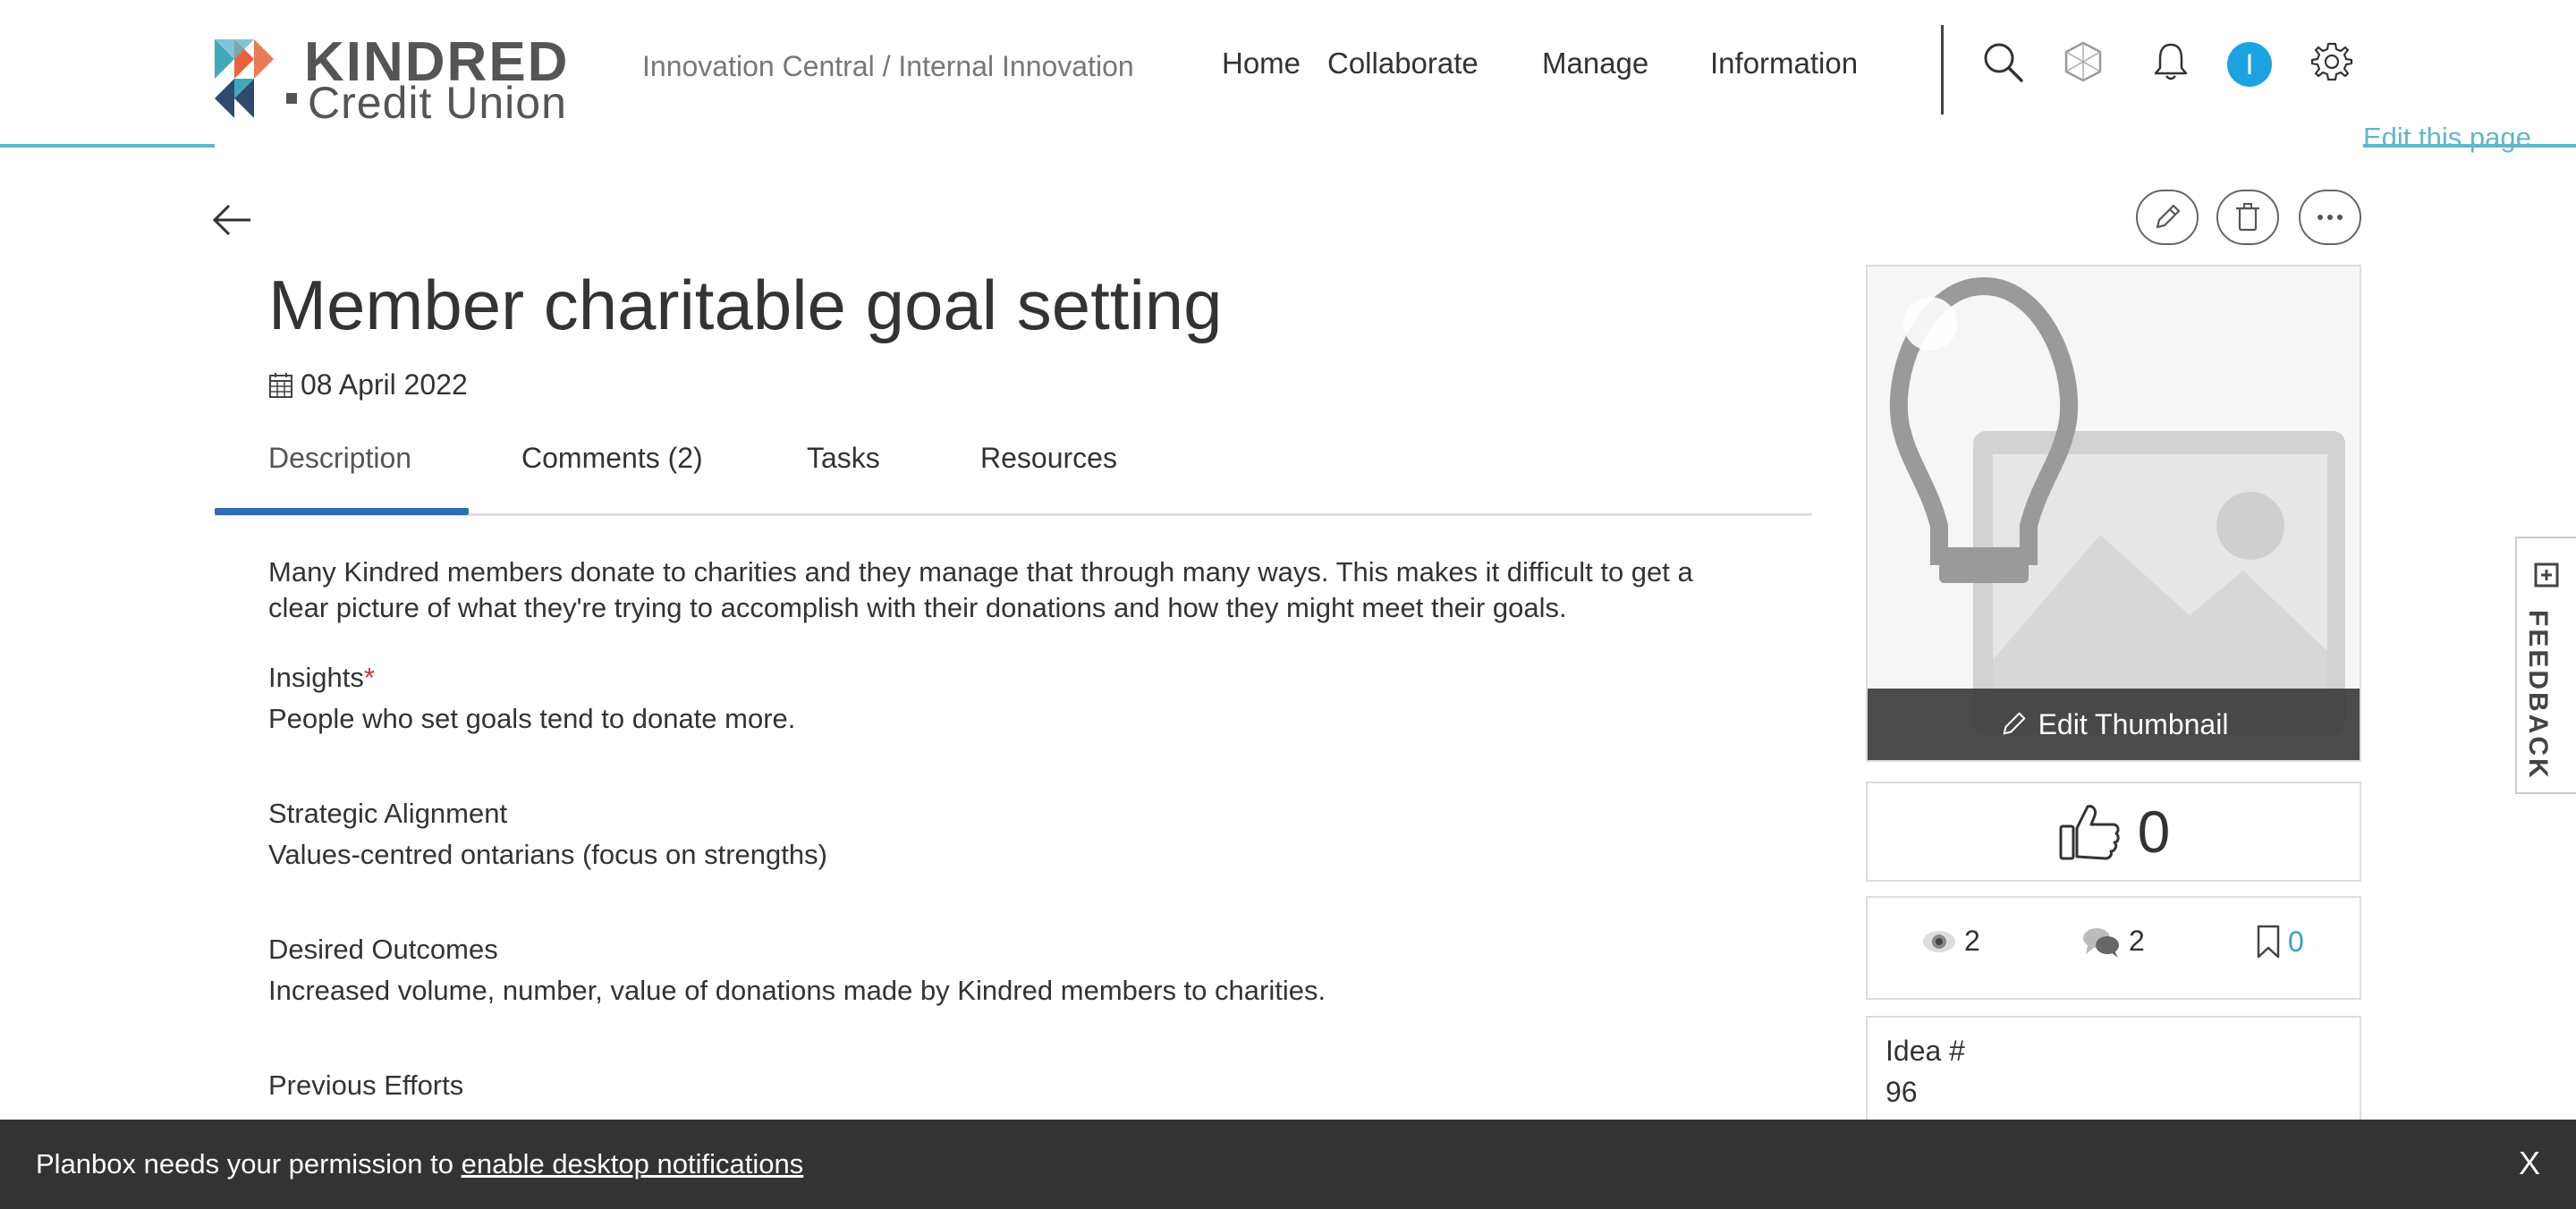 The width and height of the screenshot is (2576, 1209). I want to click on logo-mark-icon, so click(244, 78).